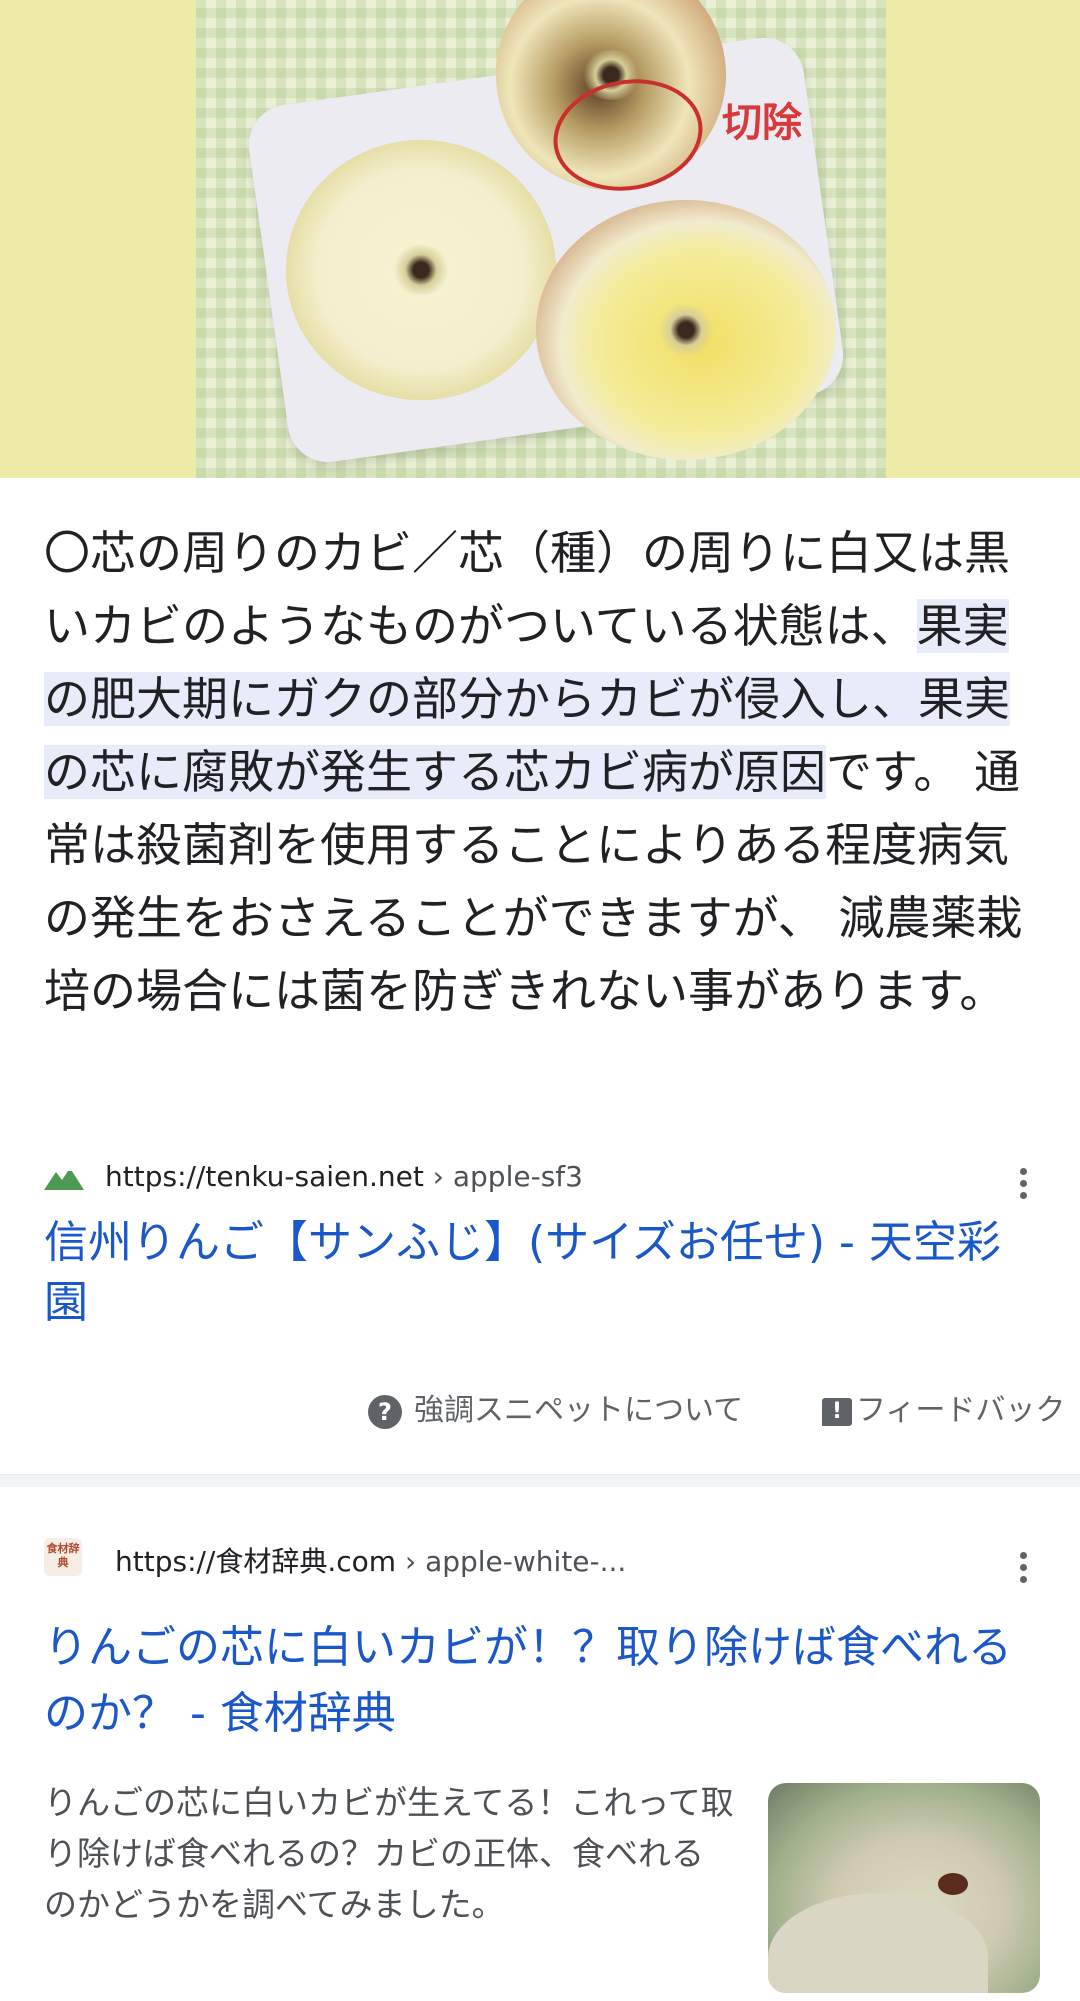 The height and width of the screenshot is (2001, 1080). I want to click on site-favicon-icon: 食材辞典, so click(63, 1557).